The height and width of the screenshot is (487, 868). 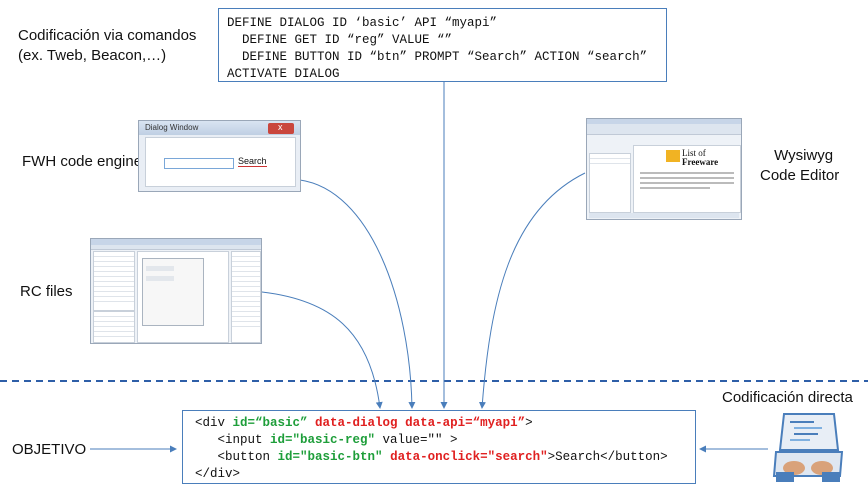 I want to click on rc-toolbox-panel, so click(x=246, y=297).